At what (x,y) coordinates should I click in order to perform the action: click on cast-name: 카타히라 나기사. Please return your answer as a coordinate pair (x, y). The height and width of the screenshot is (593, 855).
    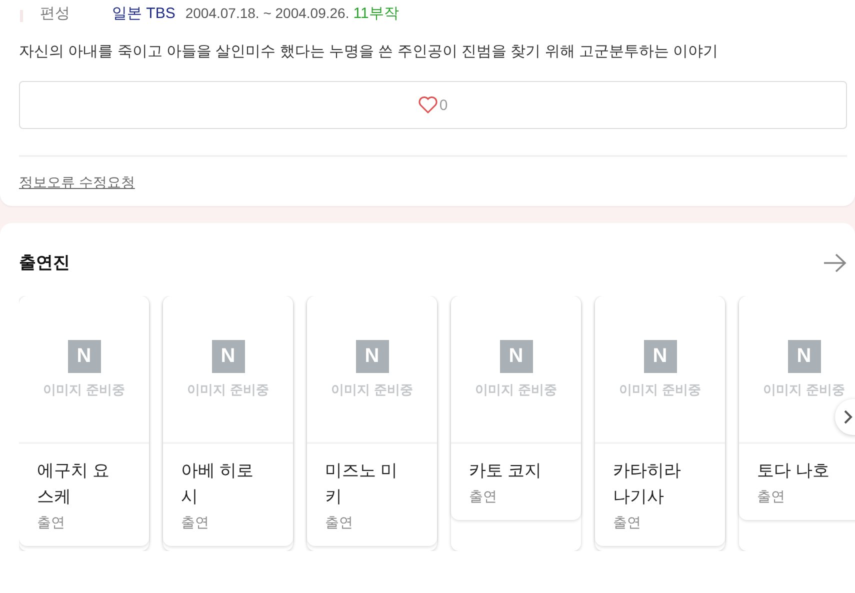
    Looking at the image, I should click on (647, 484).